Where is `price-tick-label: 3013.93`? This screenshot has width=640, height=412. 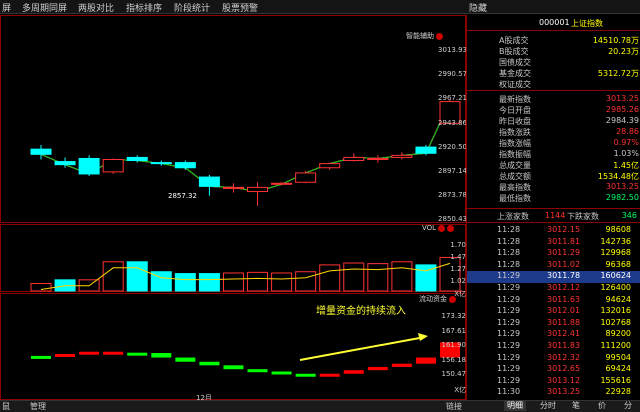 price-tick-label: 3013.93 is located at coordinates (452, 50).